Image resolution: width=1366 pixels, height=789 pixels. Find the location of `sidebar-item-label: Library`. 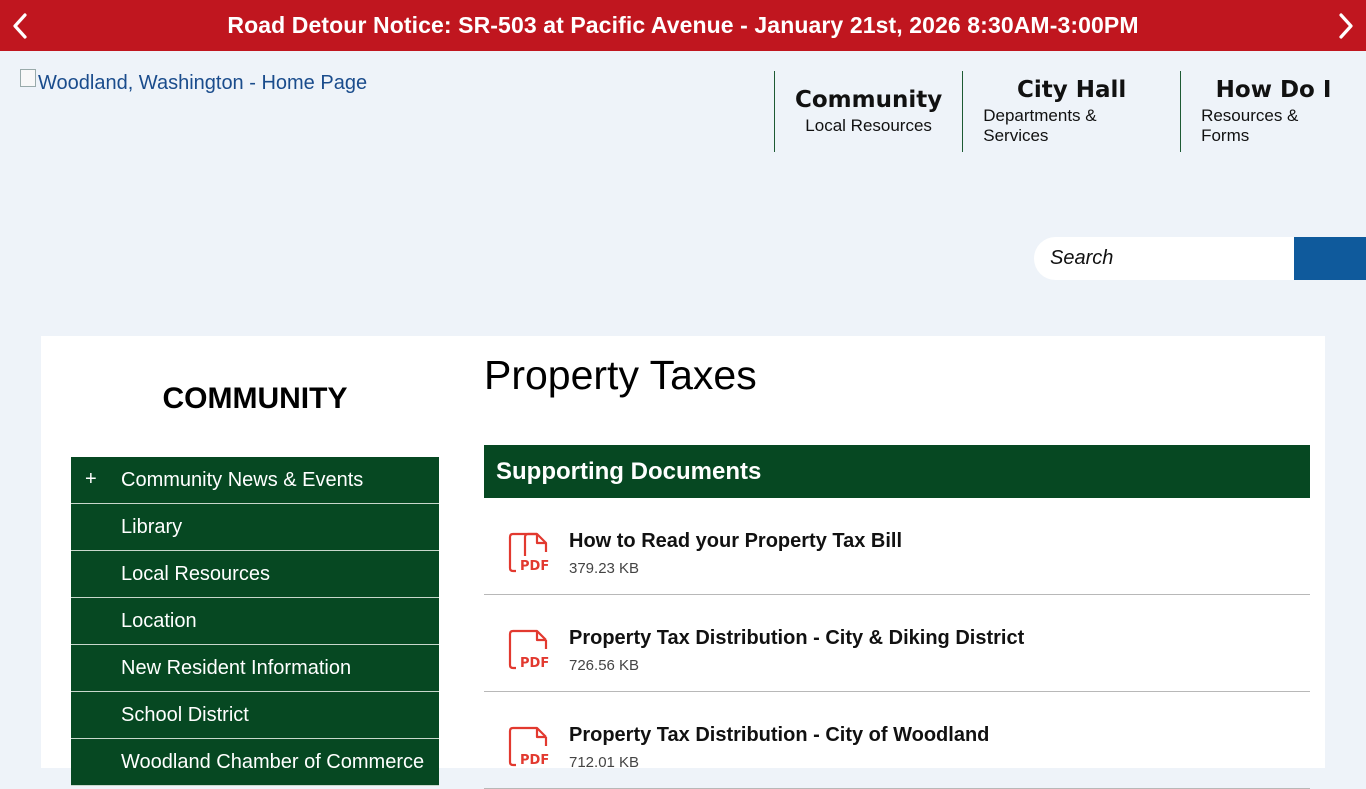

sidebar-item-label: Library is located at coordinates (152, 526).